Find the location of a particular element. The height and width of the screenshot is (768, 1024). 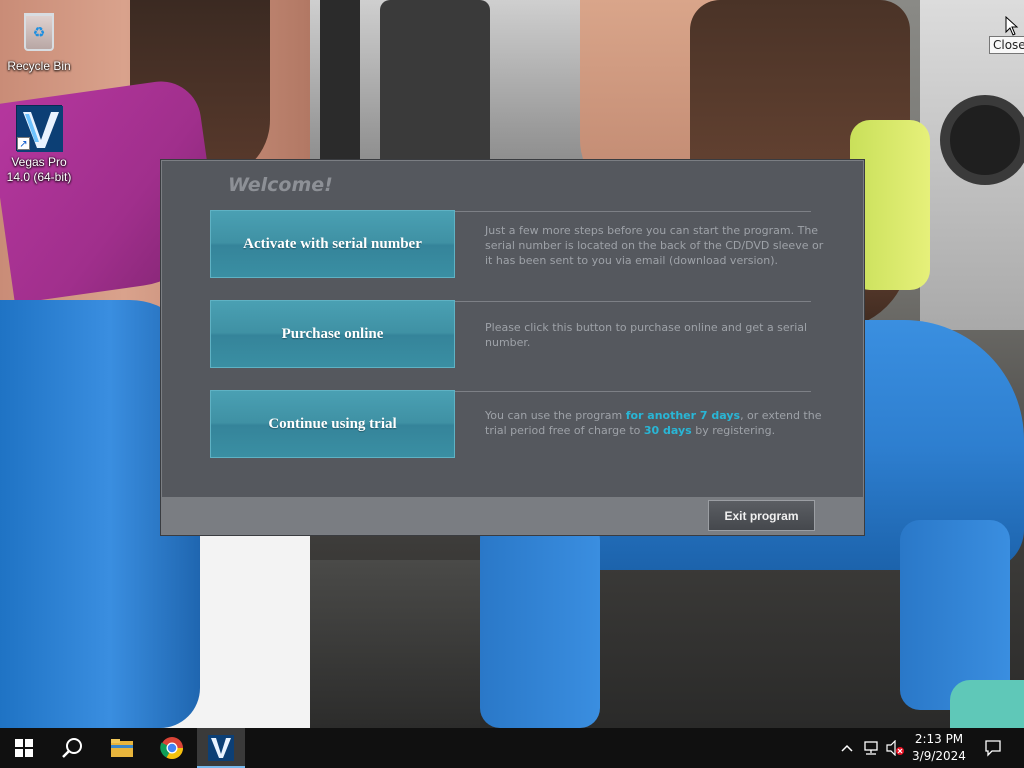

vegas-pro-icon: ↗ is located at coordinates (39, 128).